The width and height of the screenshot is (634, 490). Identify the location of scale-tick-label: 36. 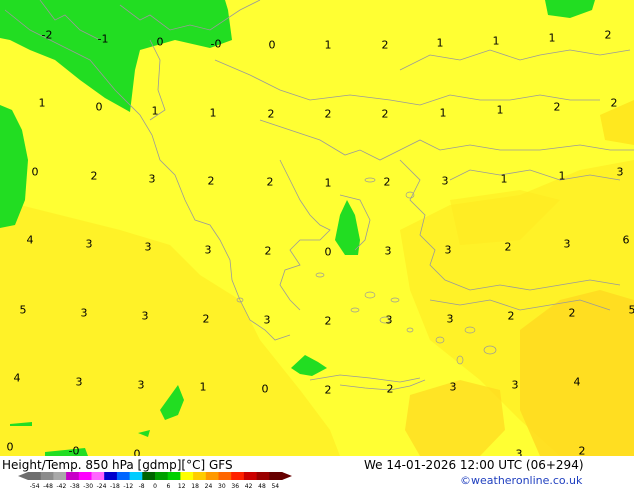
(235, 486).